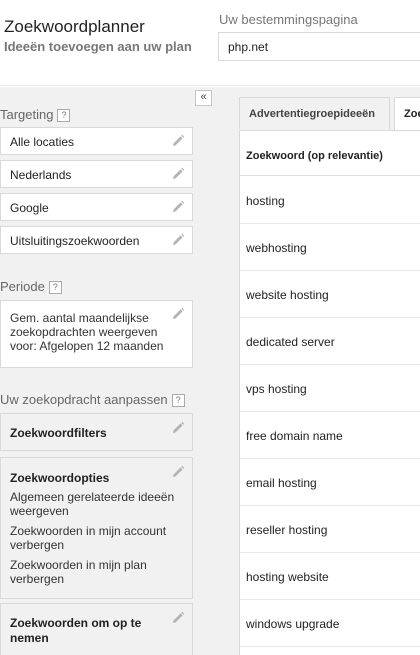 This screenshot has height=655, width=420. Describe the element at coordinates (330, 482) in the screenshot. I see `table-row: email hosting` at that location.